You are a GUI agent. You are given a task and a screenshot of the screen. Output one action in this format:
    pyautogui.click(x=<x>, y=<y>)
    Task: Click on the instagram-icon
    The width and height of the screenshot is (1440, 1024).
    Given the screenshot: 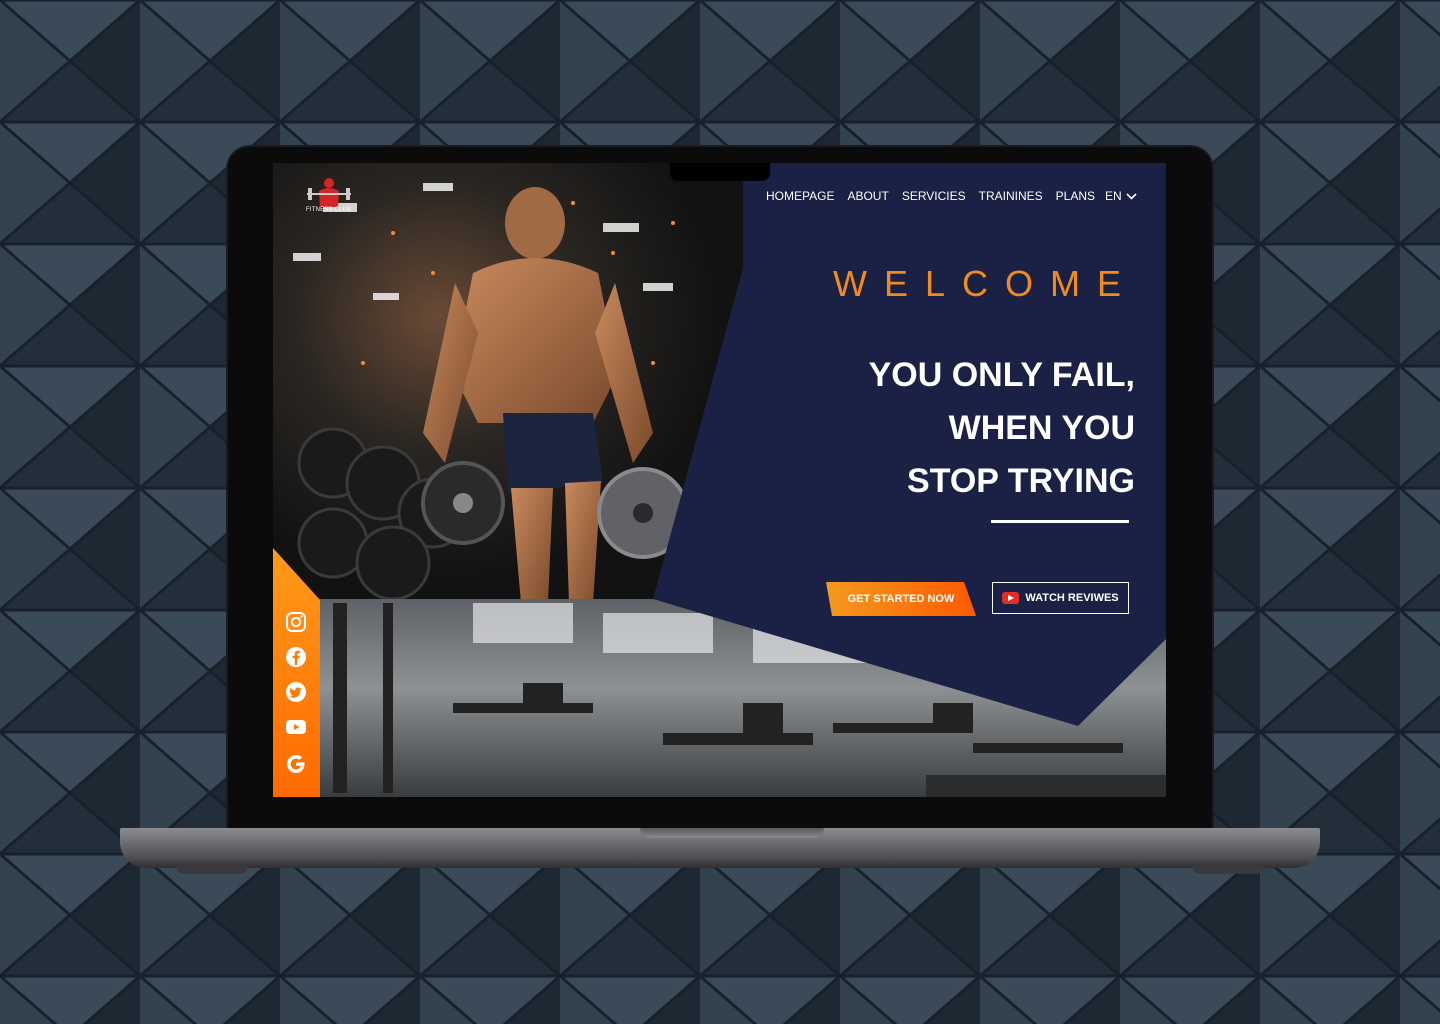 What is the action you would take?
    pyautogui.click(x=296, y=622)
    